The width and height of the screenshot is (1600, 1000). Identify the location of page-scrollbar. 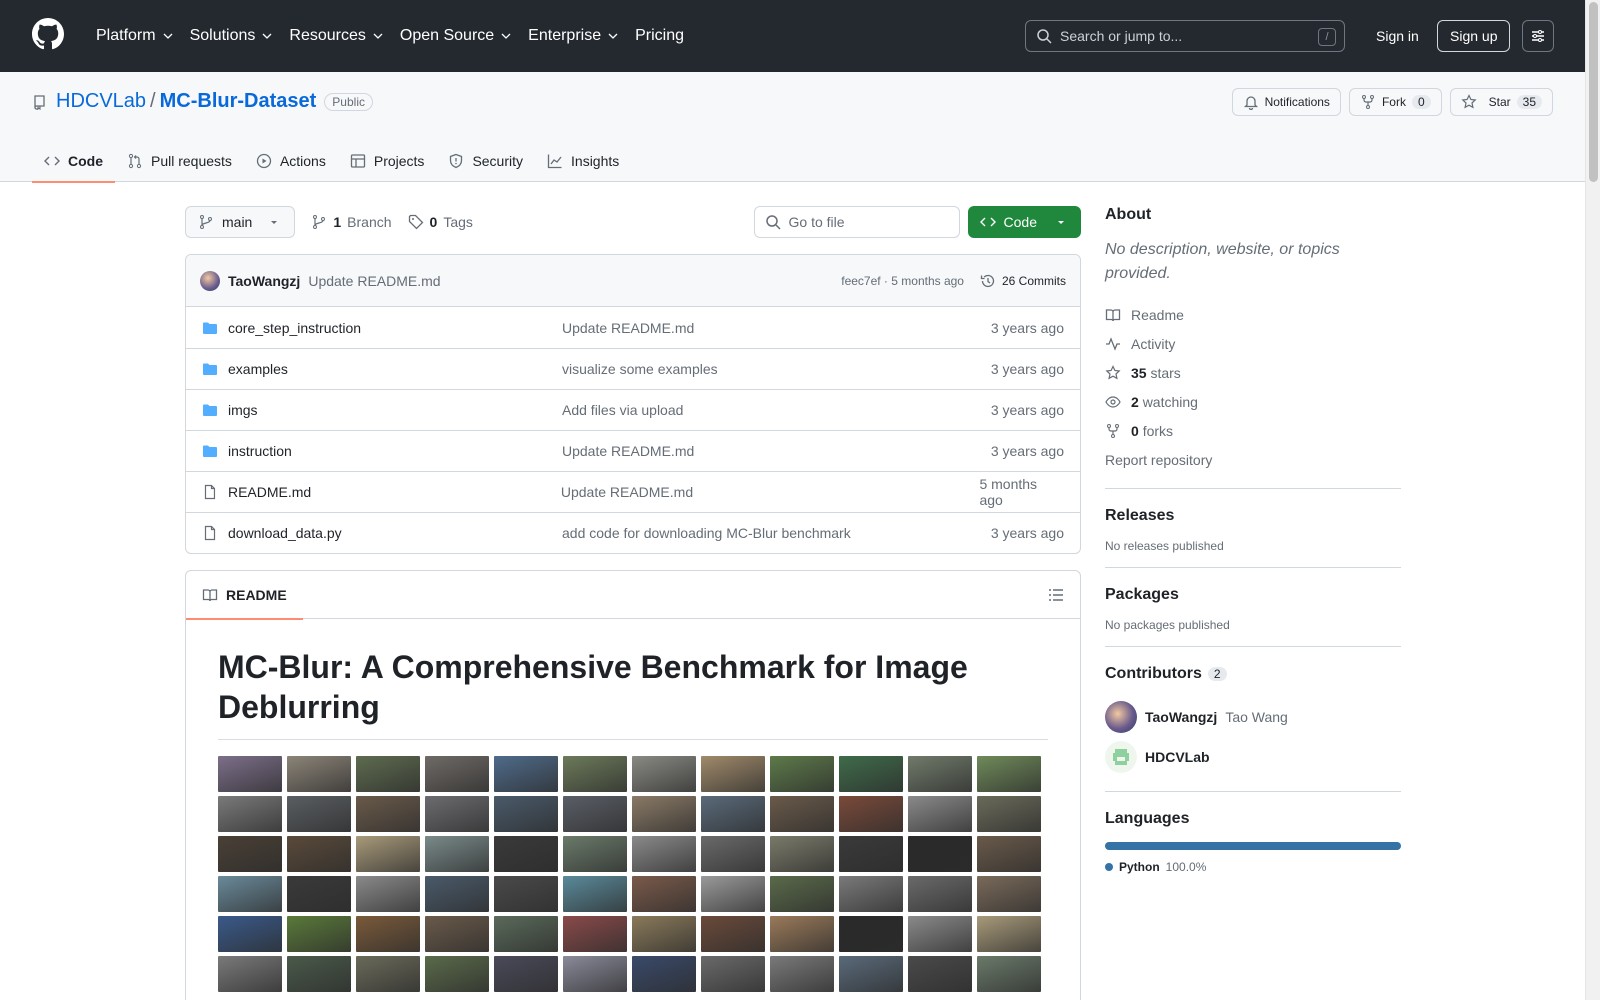
(1592, 500).